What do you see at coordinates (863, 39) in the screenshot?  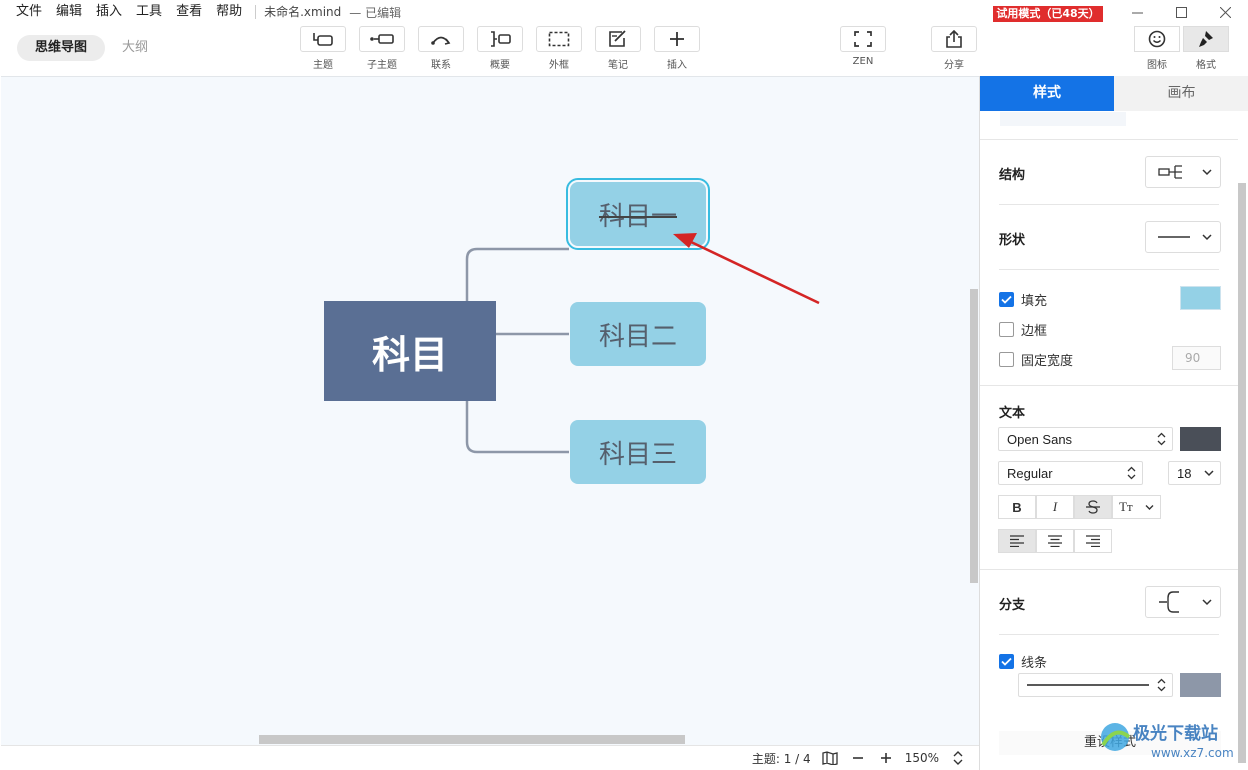 I see `fullscreen-icon` at bounding box center [863, 39].